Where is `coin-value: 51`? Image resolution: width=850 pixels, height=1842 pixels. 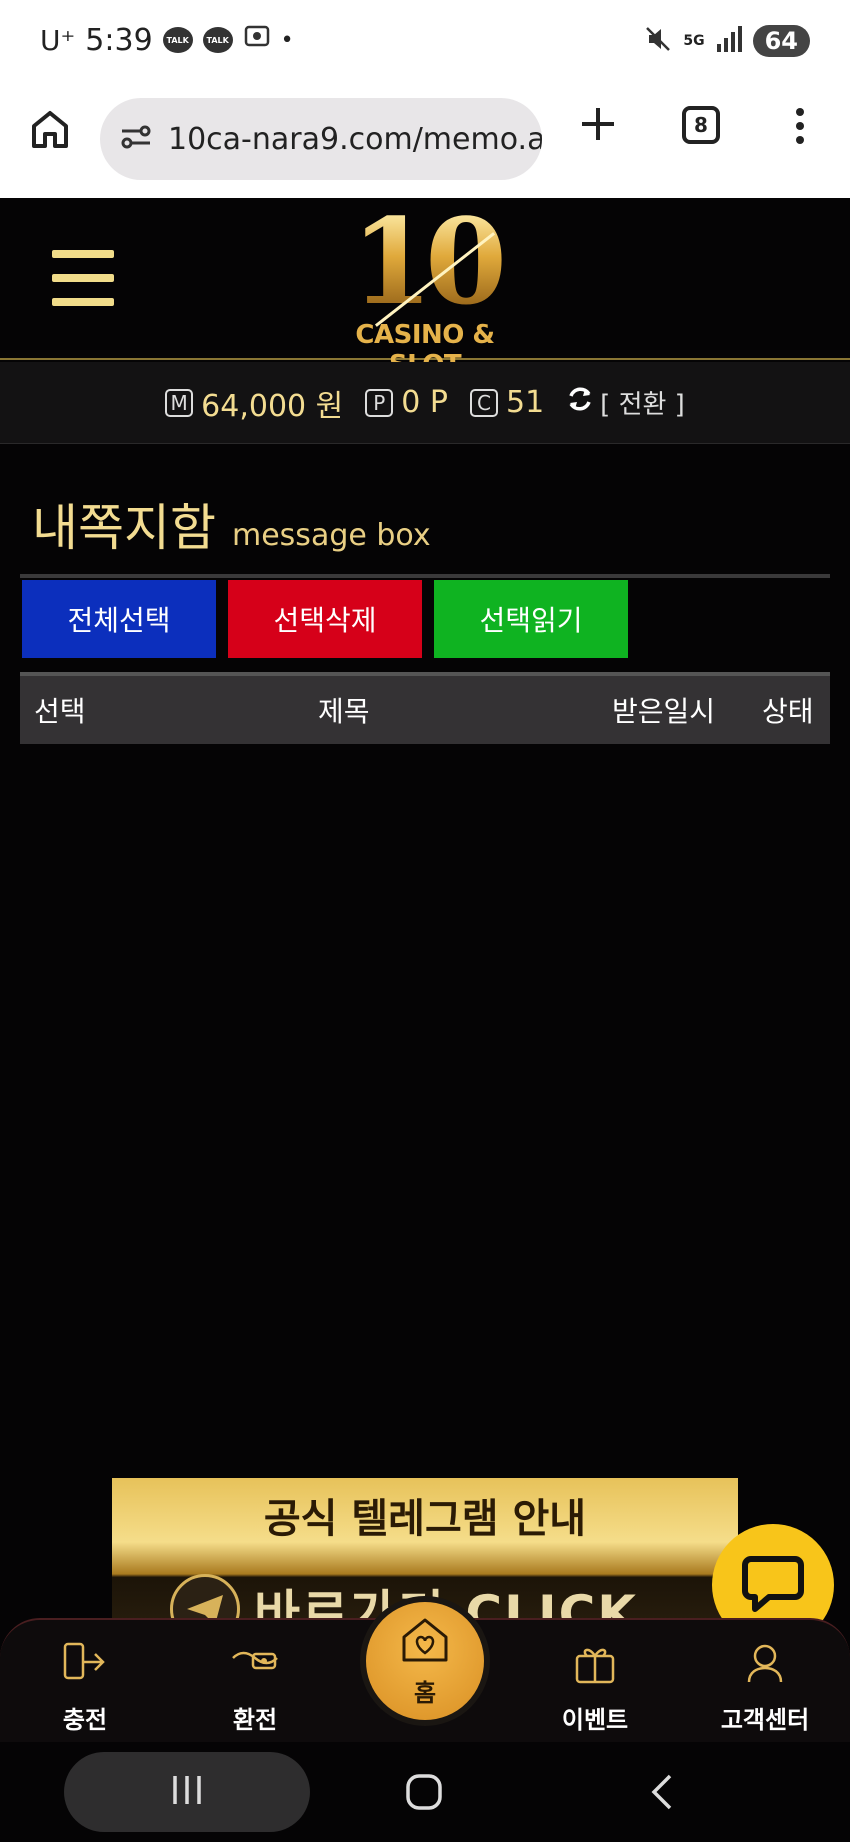 coin-value: 51 is located at coordinates (525, 402).